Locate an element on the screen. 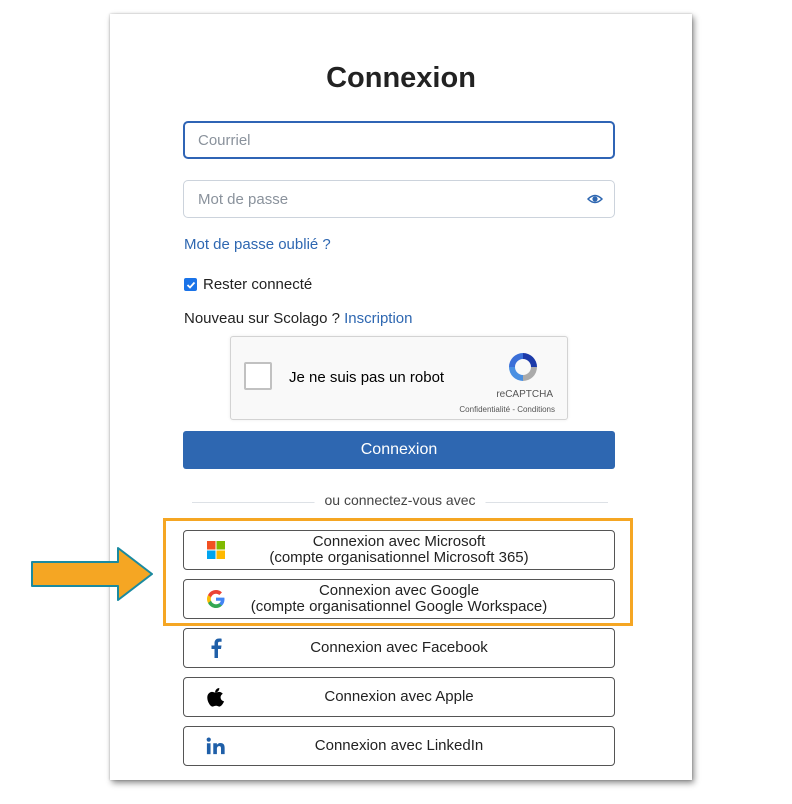  email-field: Courriel is located at coordinates (399, 140).